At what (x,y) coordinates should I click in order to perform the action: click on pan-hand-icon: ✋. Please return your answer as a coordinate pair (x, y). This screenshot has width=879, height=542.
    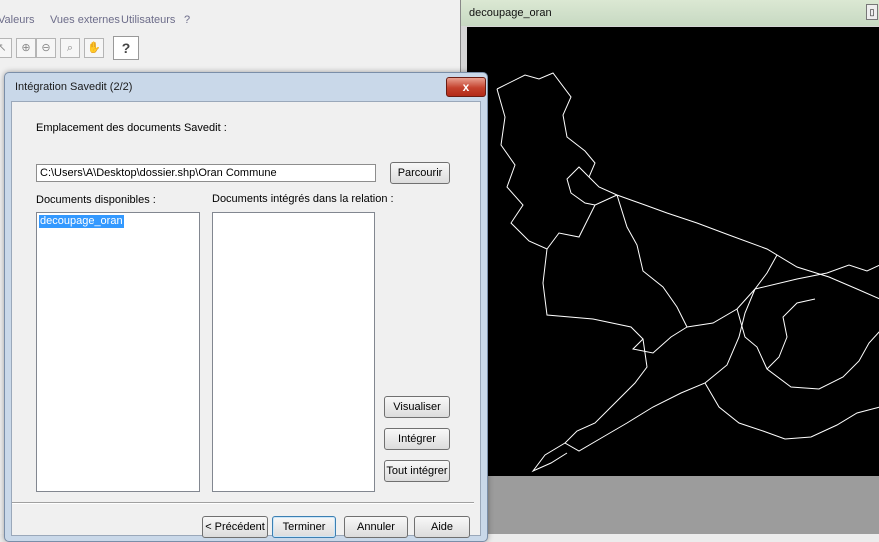
    Looking at the image, I should click on (94, 48).